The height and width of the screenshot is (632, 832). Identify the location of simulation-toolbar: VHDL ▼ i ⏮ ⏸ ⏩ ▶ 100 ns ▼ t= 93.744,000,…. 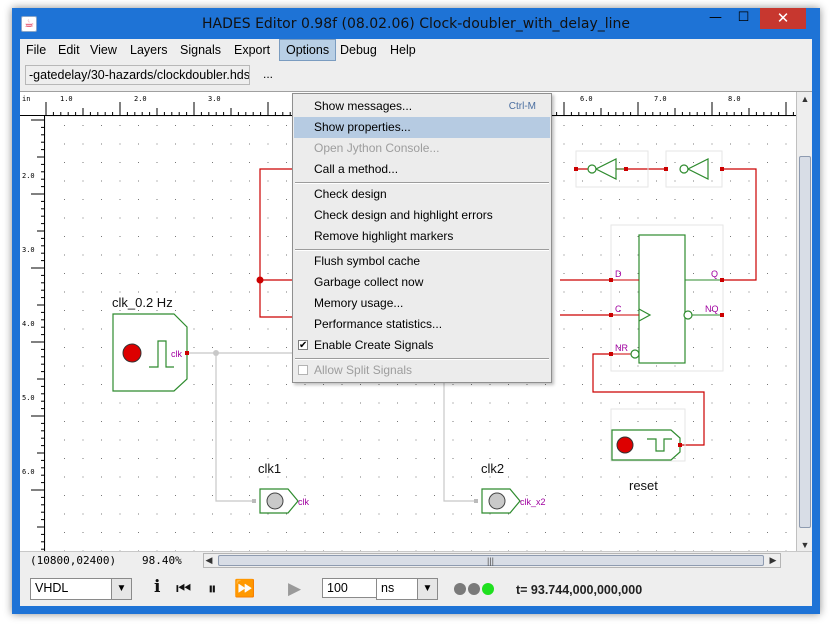
(416, 587).